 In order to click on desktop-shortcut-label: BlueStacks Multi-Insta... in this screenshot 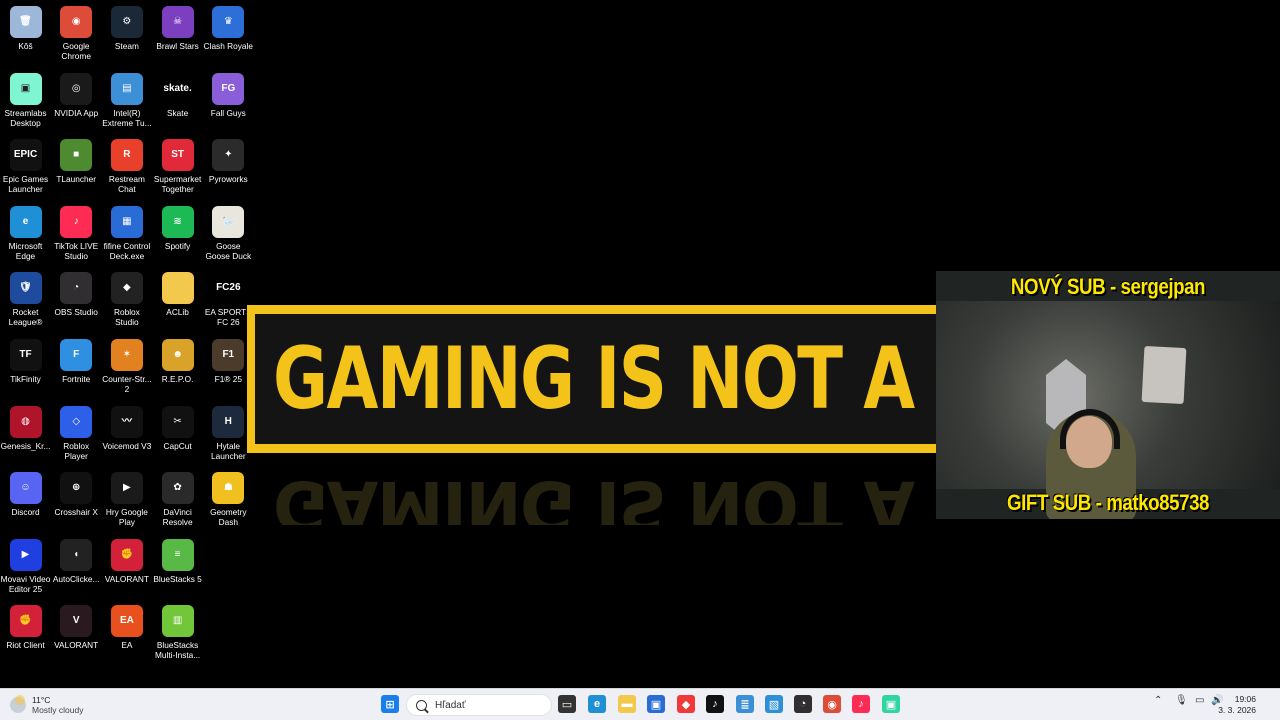, I will do `click(178, 650)`.